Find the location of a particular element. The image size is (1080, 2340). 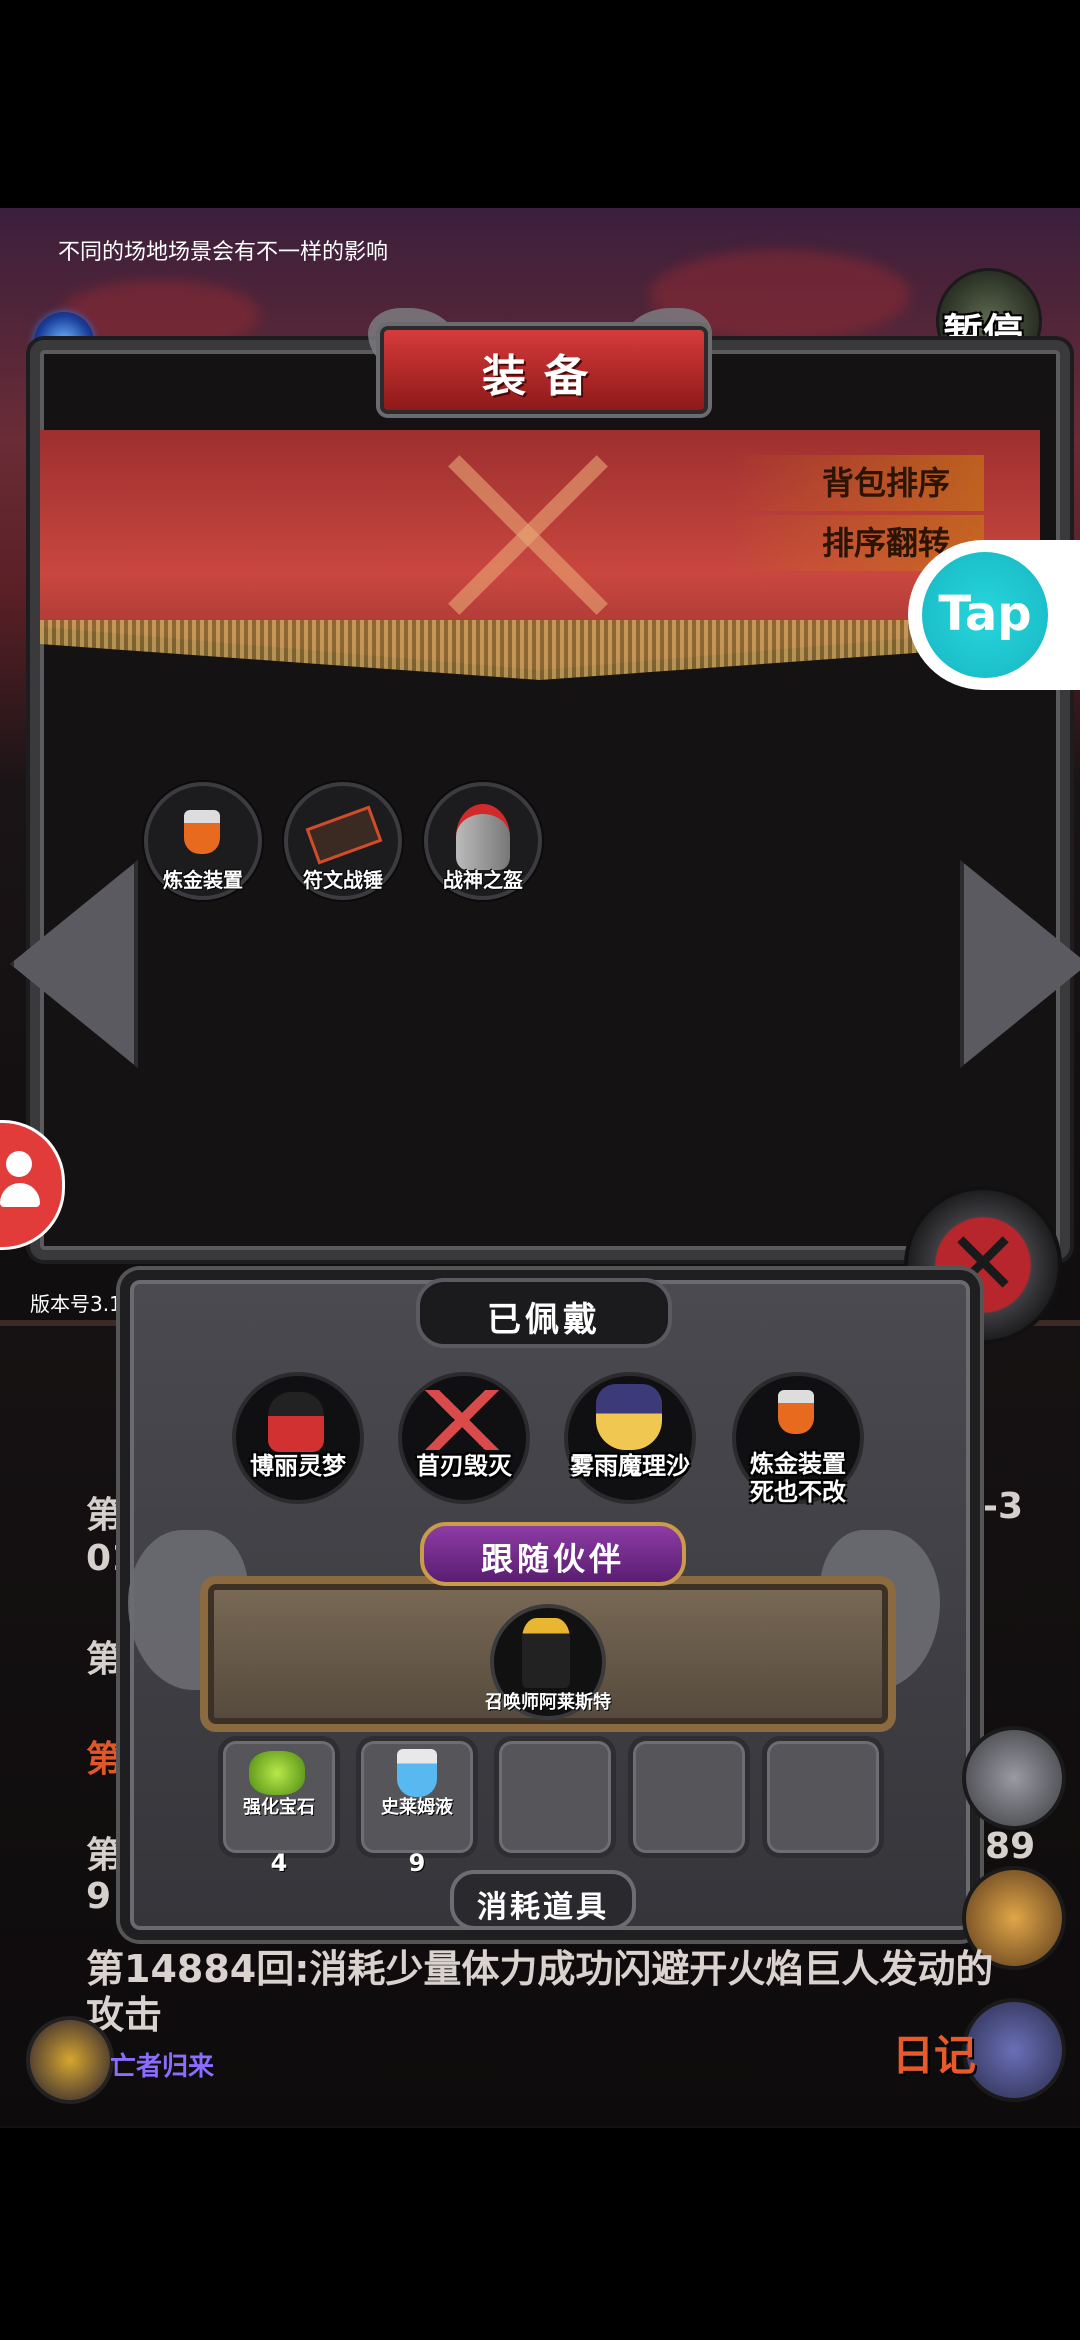

worn-slot-label: 苜刃毁灭 is located at coordinates (464, 1466).